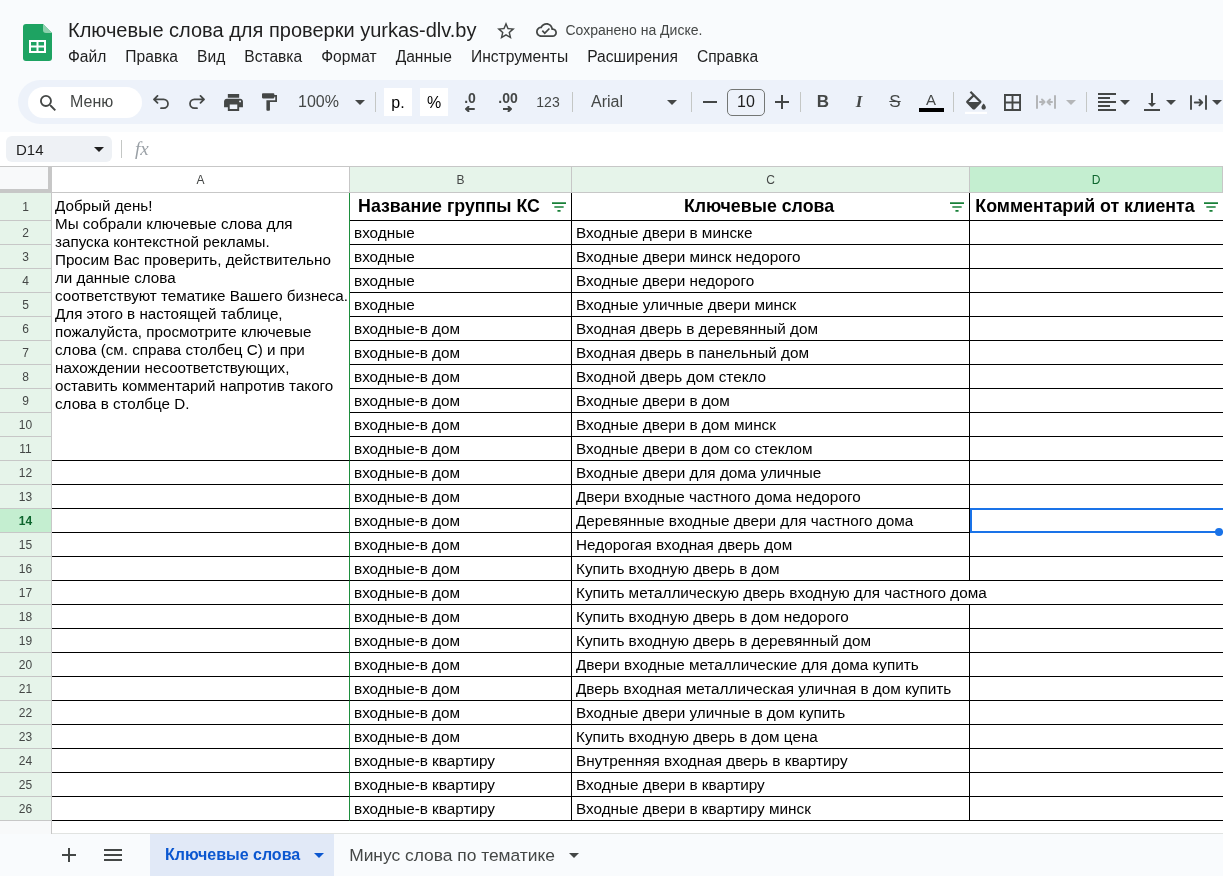 The height and width of the screenshot is (876, 1223). Describe the element at coordinates (759, 206) in the screenshot. I see `column-title: Ключевые слова` at that location.